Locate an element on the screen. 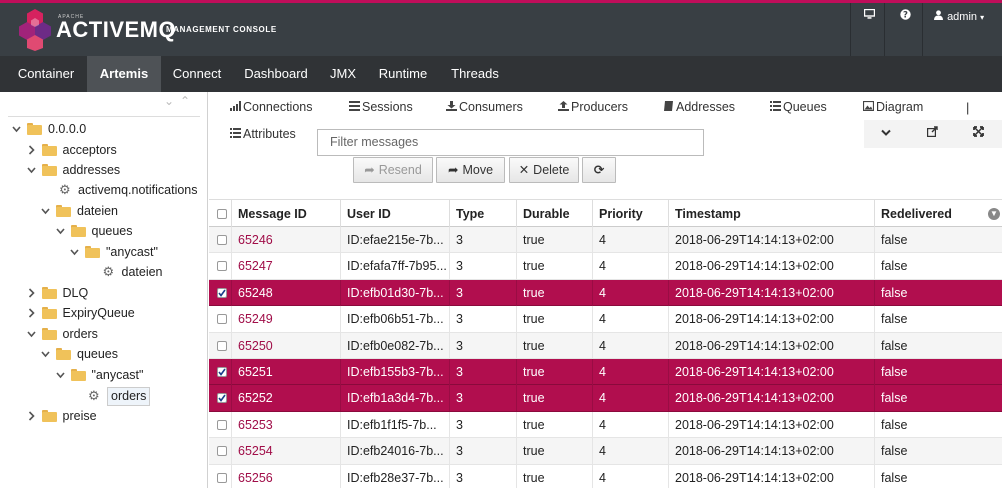 The image size is (1002, 488). column-header-redelivered: Redelivered is located at coordinates (938, 214).